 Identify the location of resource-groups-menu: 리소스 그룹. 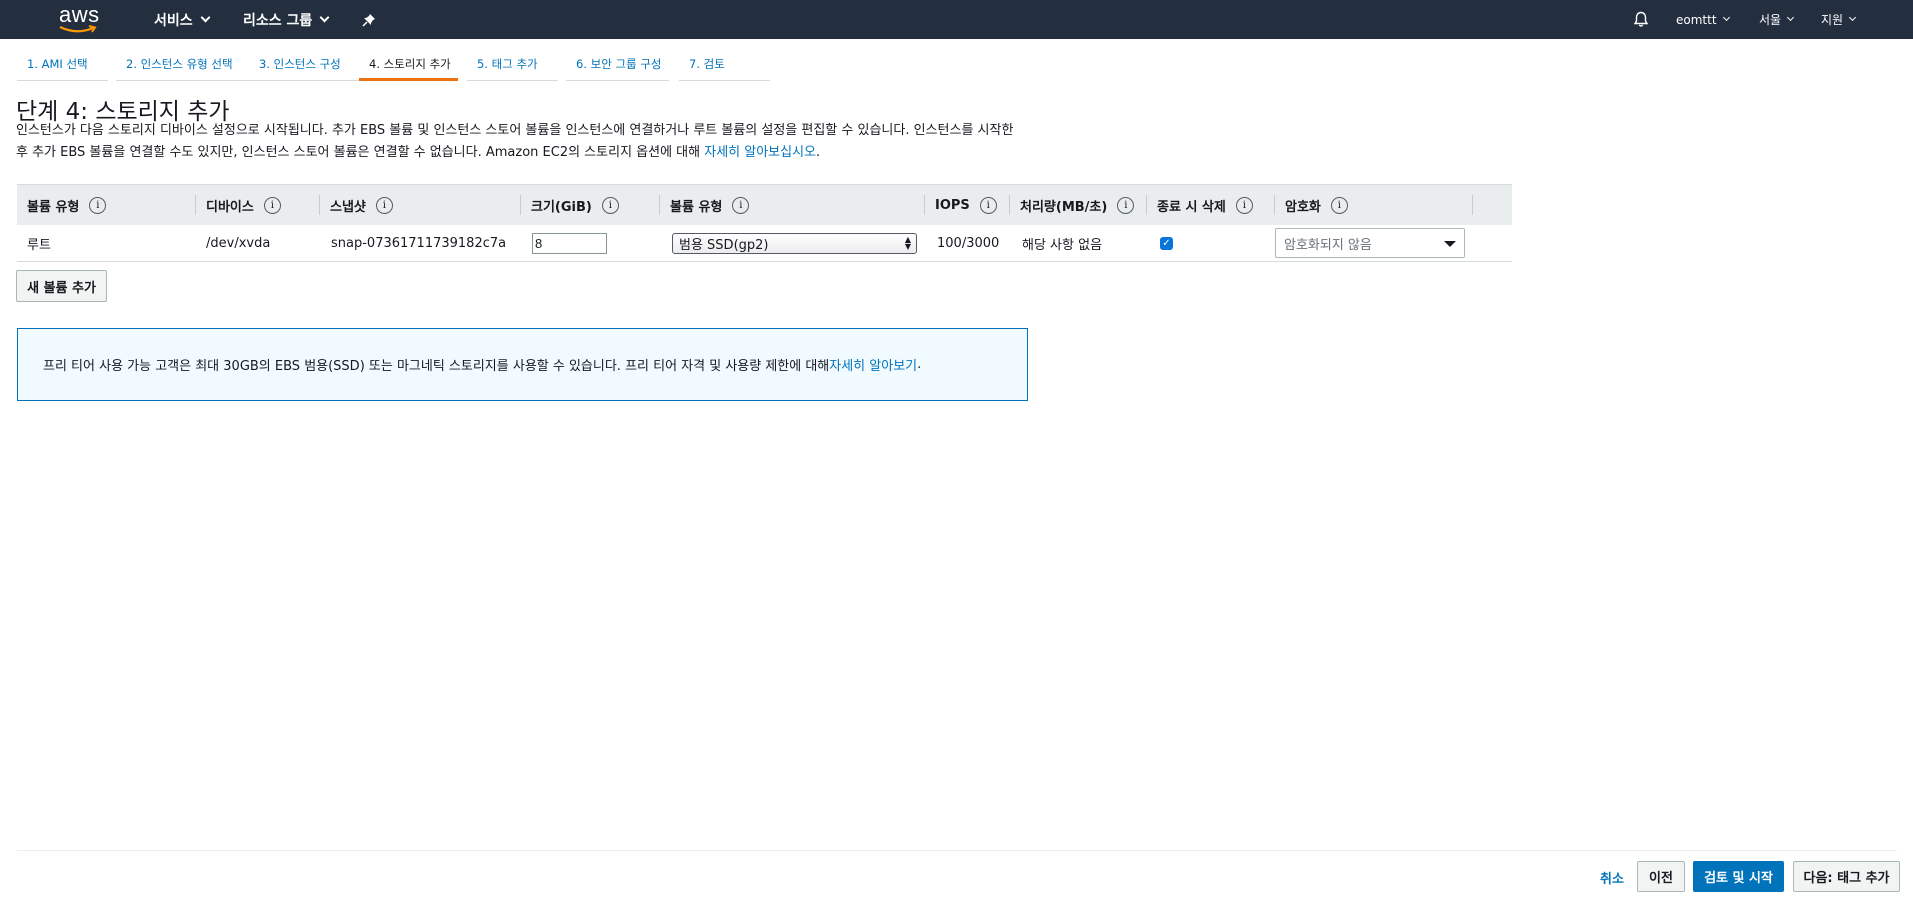
(286, 19).